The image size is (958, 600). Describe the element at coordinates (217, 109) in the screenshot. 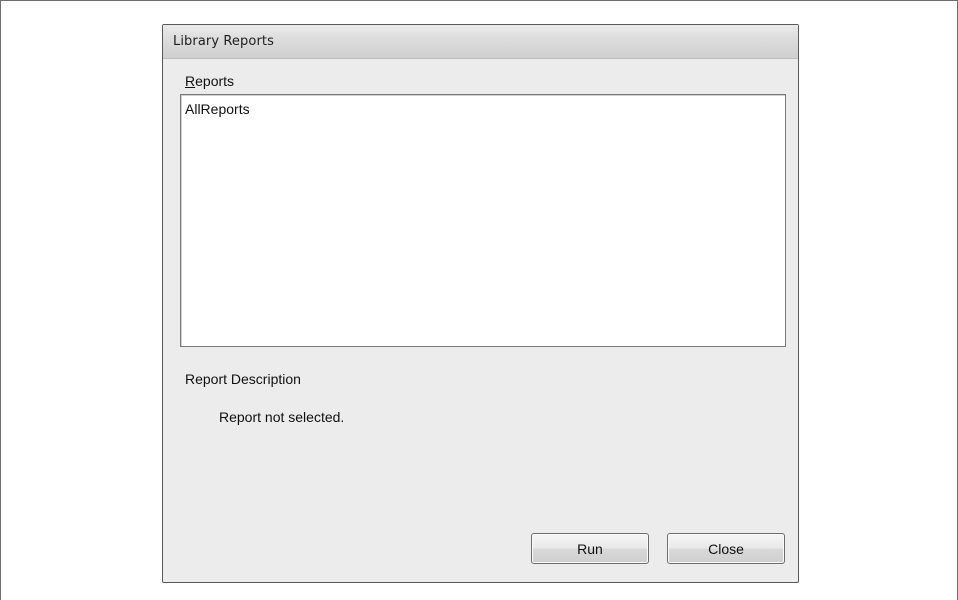

I see `list-item-allreports: AllReports` at that location.